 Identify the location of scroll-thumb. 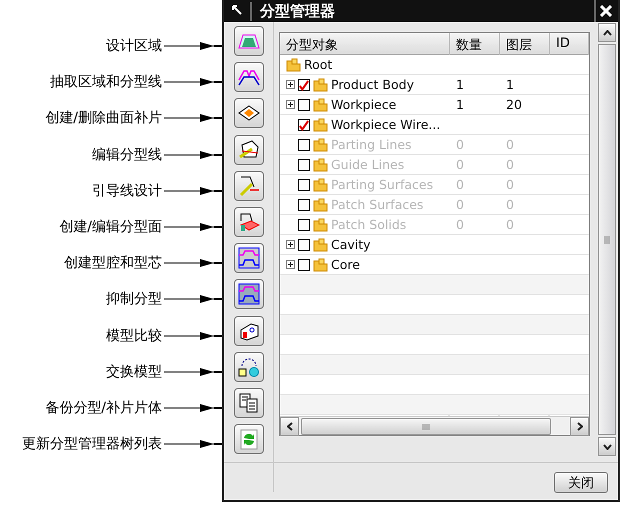
(426, 426).